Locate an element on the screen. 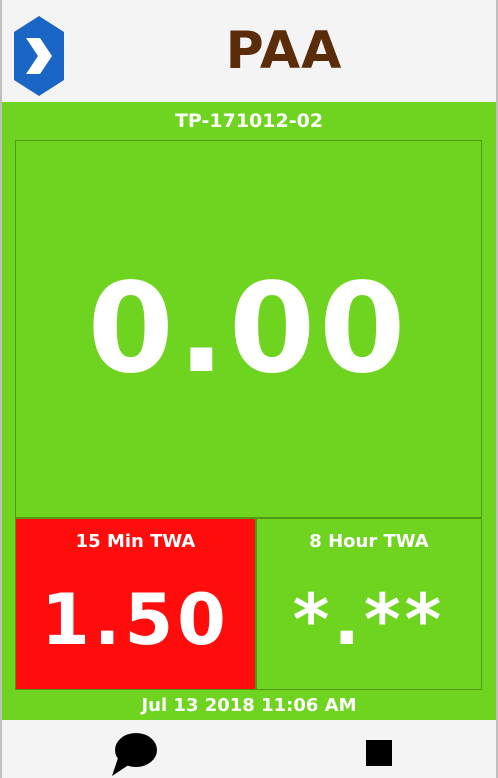  stop-icon is located at coordinates (379, 753).